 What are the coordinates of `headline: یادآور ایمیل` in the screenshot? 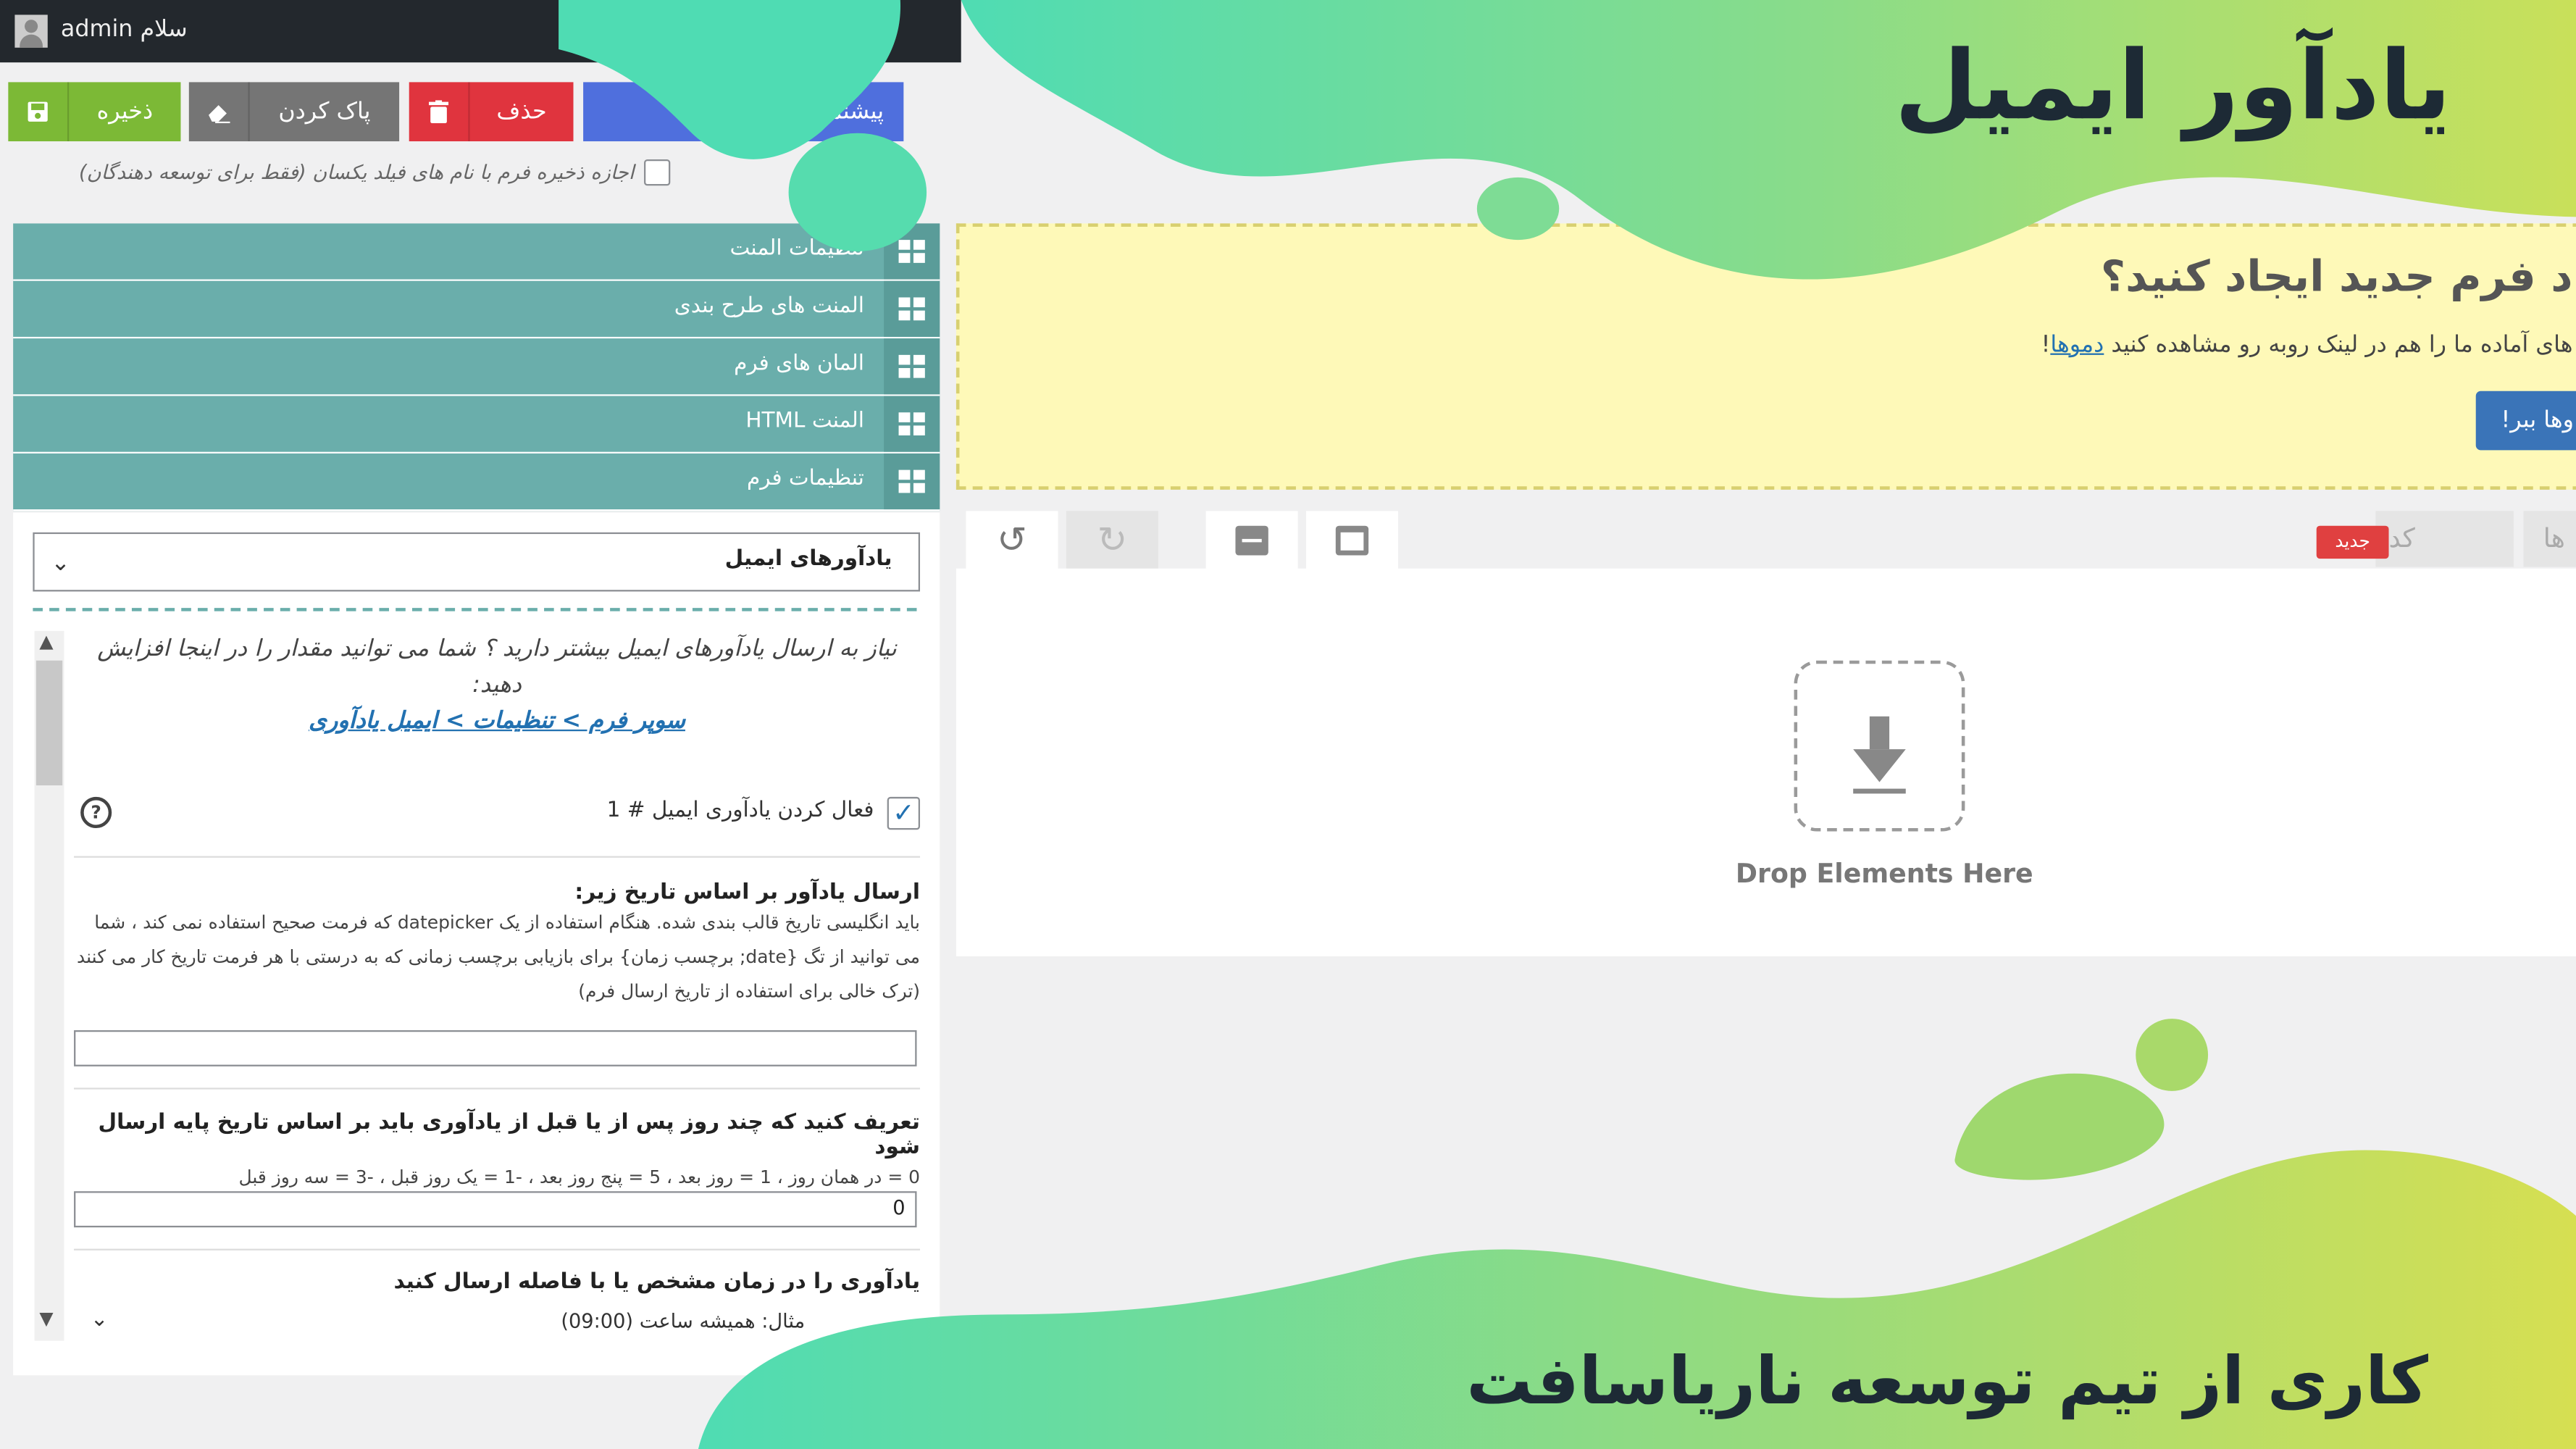 It's located at (2172, 85).